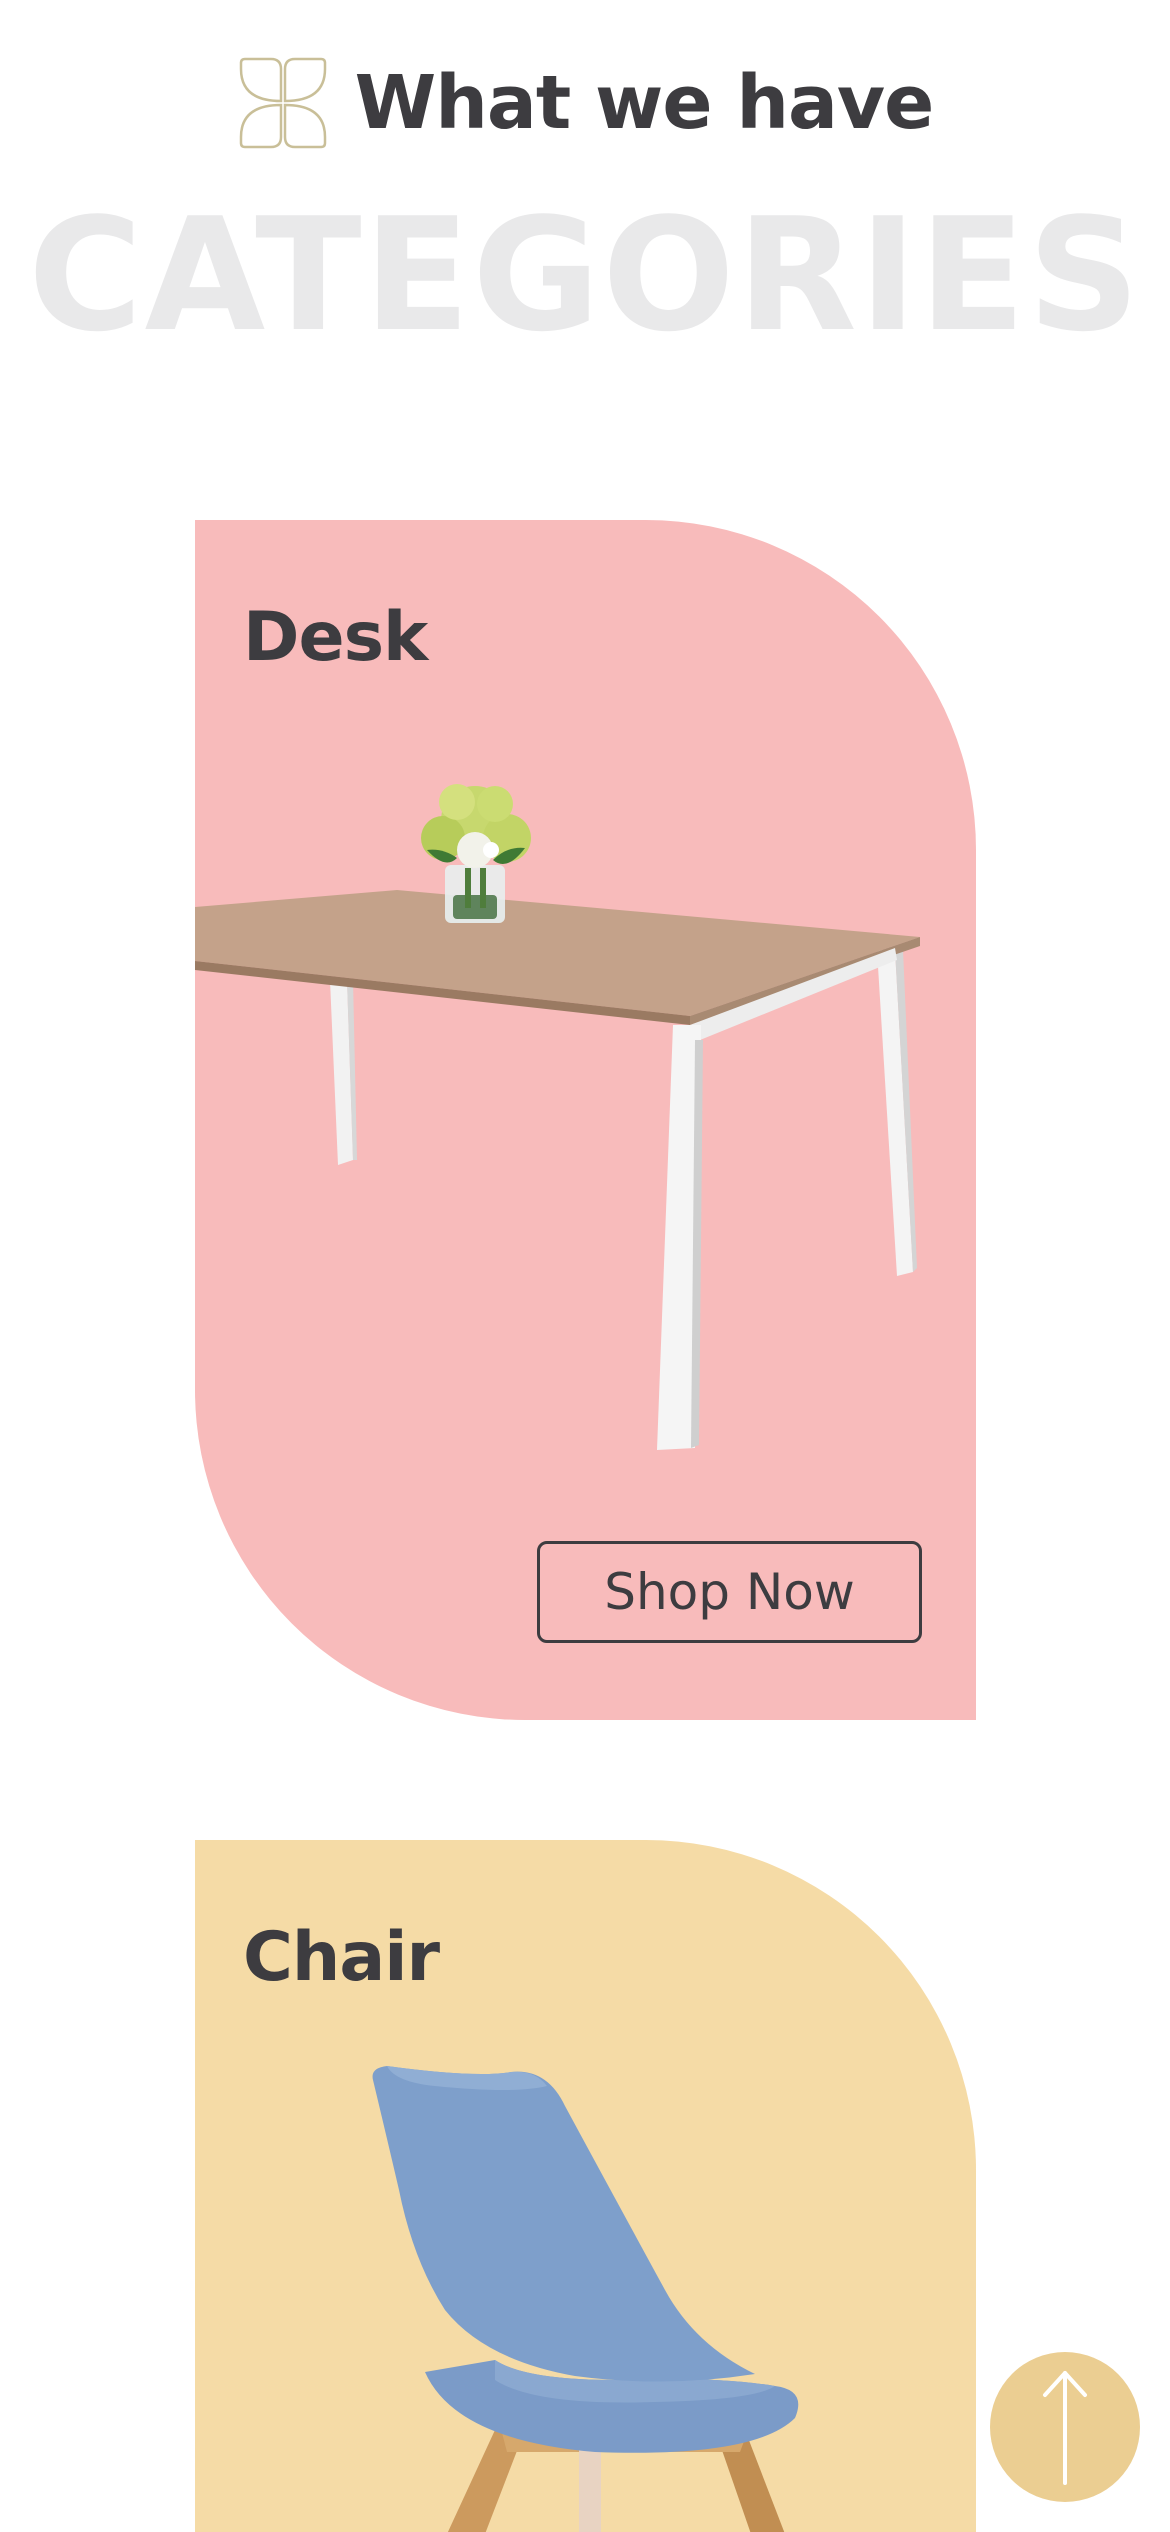  I want to click on section-eyebrow-title: What we have, so click(644, 103).